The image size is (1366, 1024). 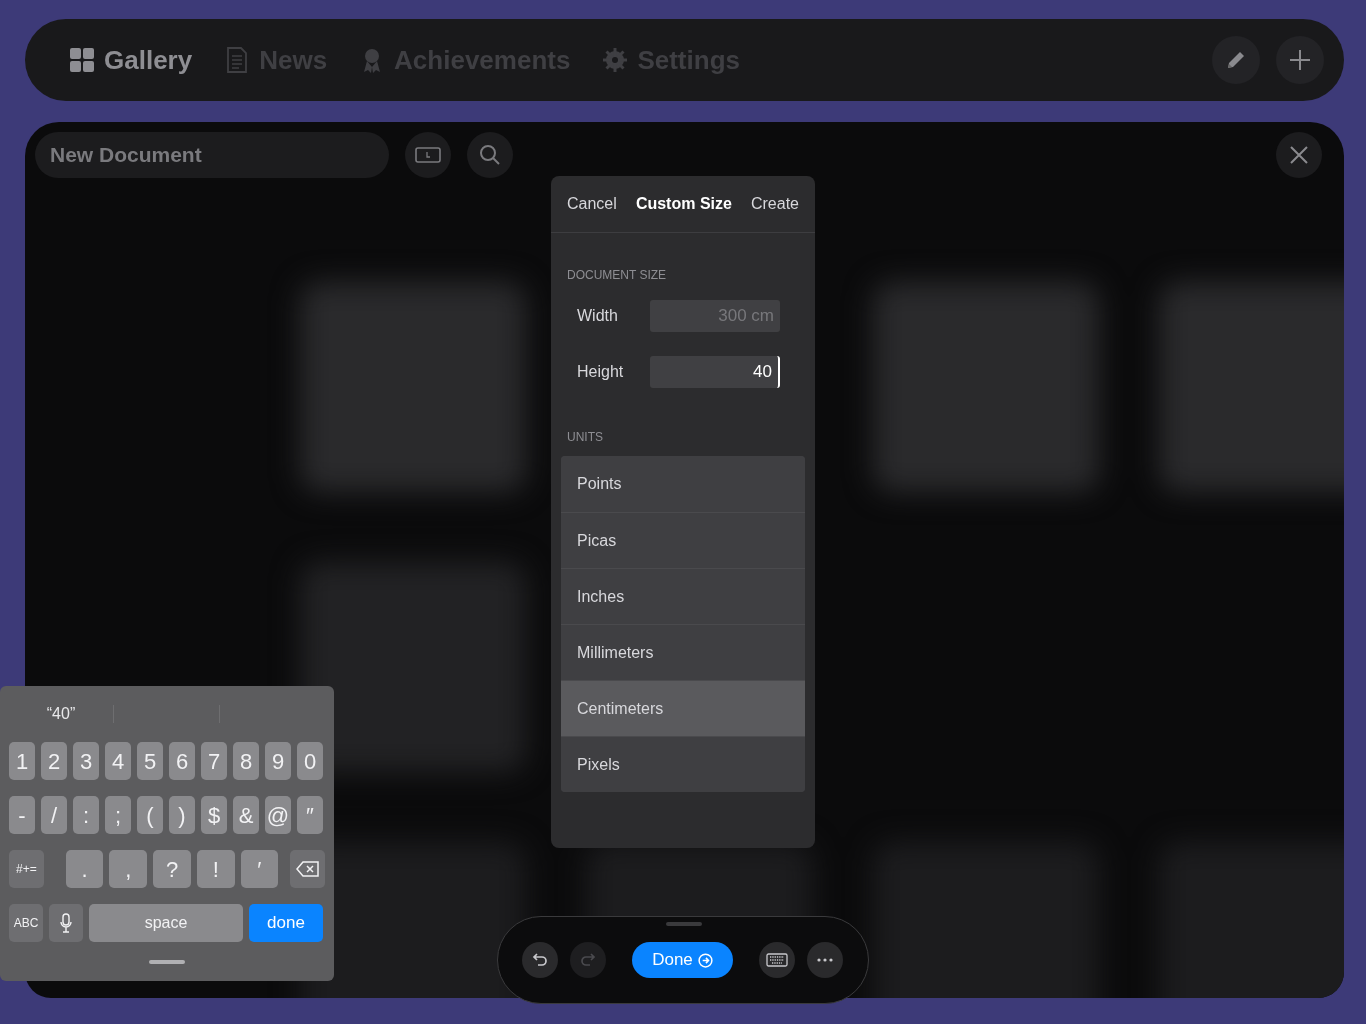 What do you see at coordinates (683, 204) in the screenshot?
I see `dialog-title: Custom Size` at bounding box center [683, 204].